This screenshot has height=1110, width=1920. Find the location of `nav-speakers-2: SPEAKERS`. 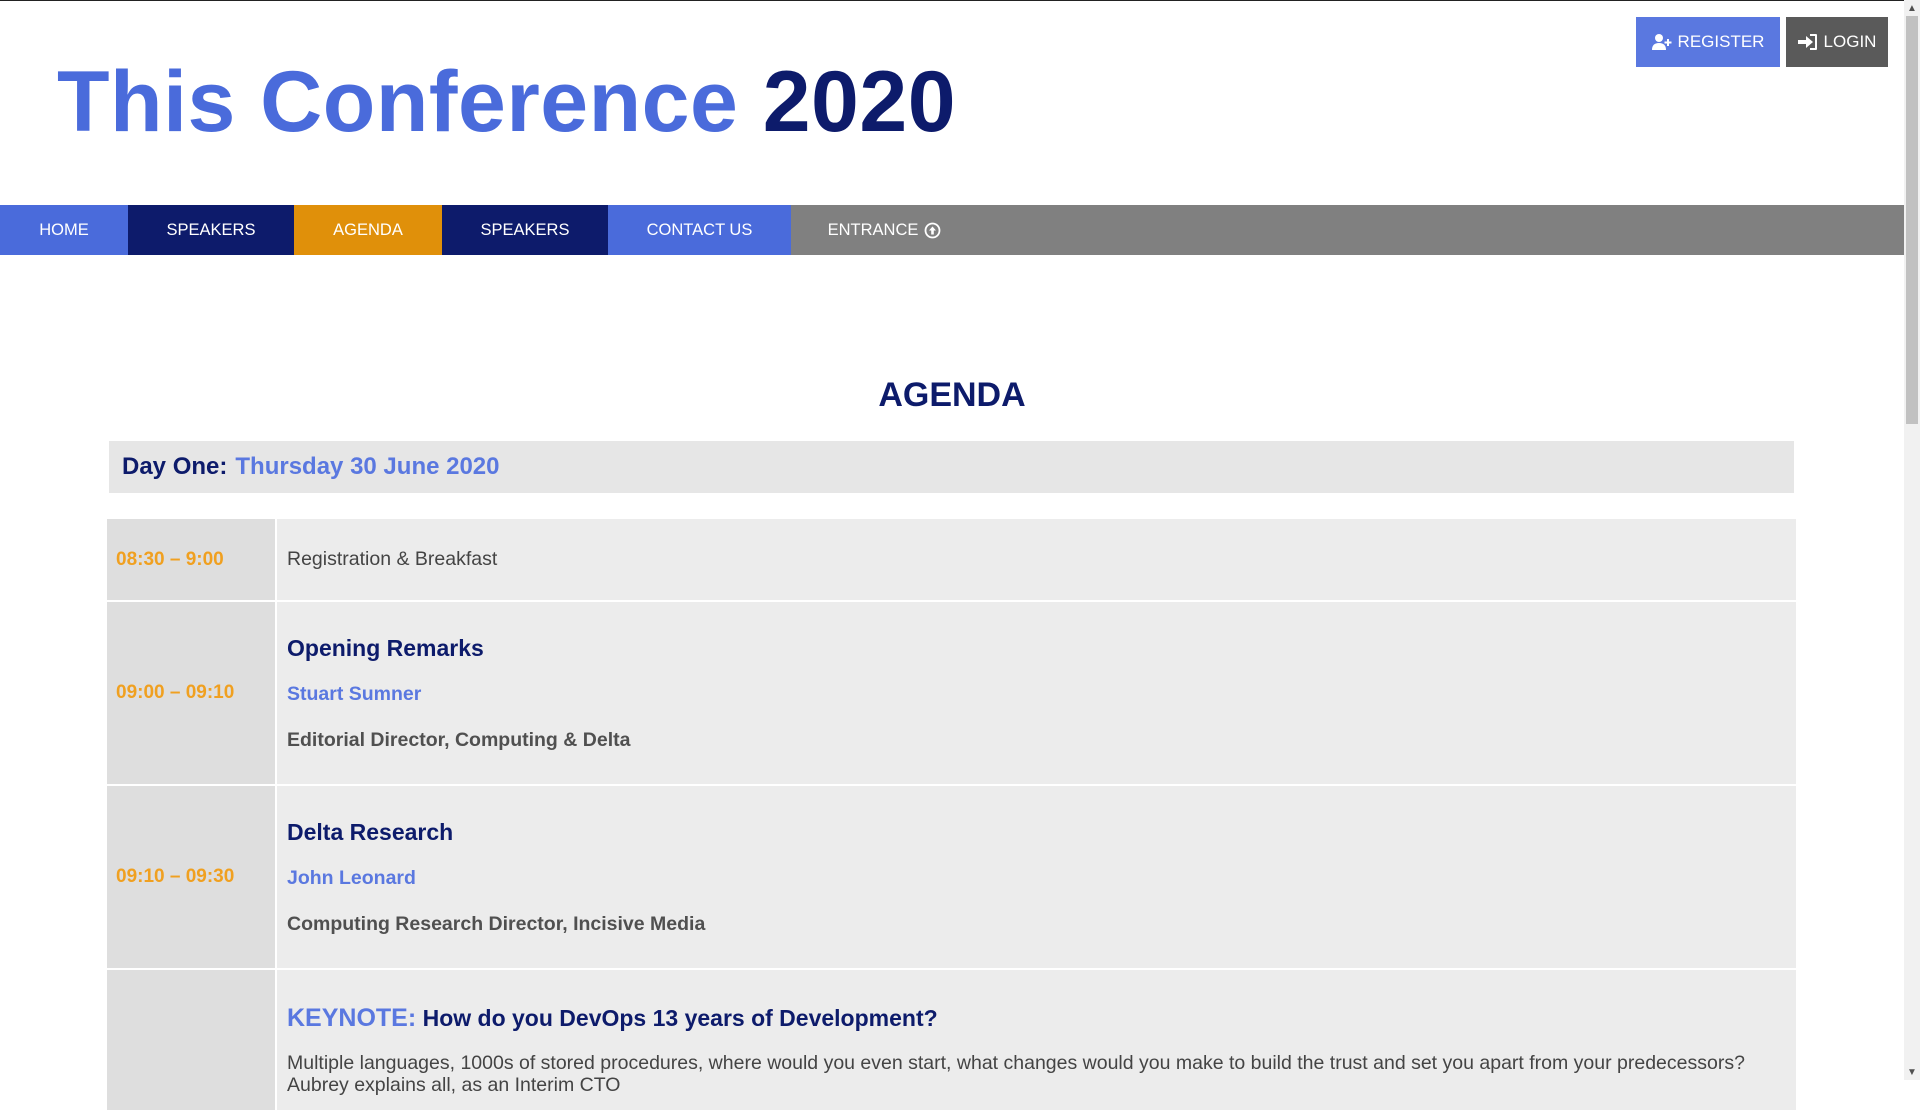

nav-speakers-2: SPEAKERS is located at coordinates (525, 230).